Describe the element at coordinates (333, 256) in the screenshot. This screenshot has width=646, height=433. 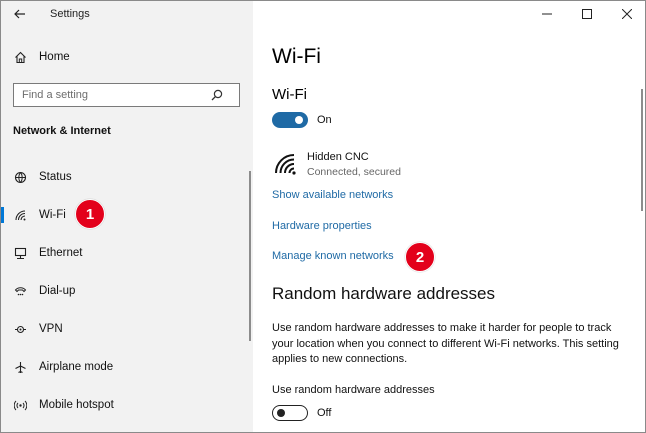
I see `manage-known-networks-link: Manage known networks` at that location.